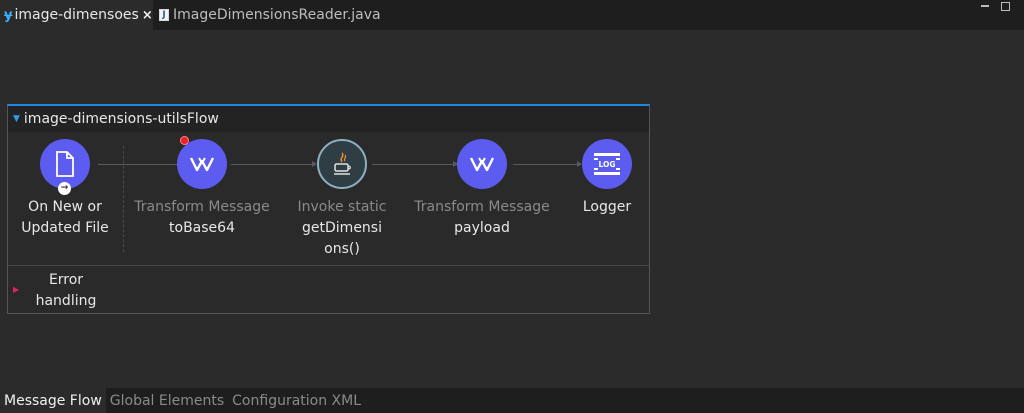  Describe the element at coordinates (184, 140) in the screenshot. I see `breakpoint-icon` at that location.